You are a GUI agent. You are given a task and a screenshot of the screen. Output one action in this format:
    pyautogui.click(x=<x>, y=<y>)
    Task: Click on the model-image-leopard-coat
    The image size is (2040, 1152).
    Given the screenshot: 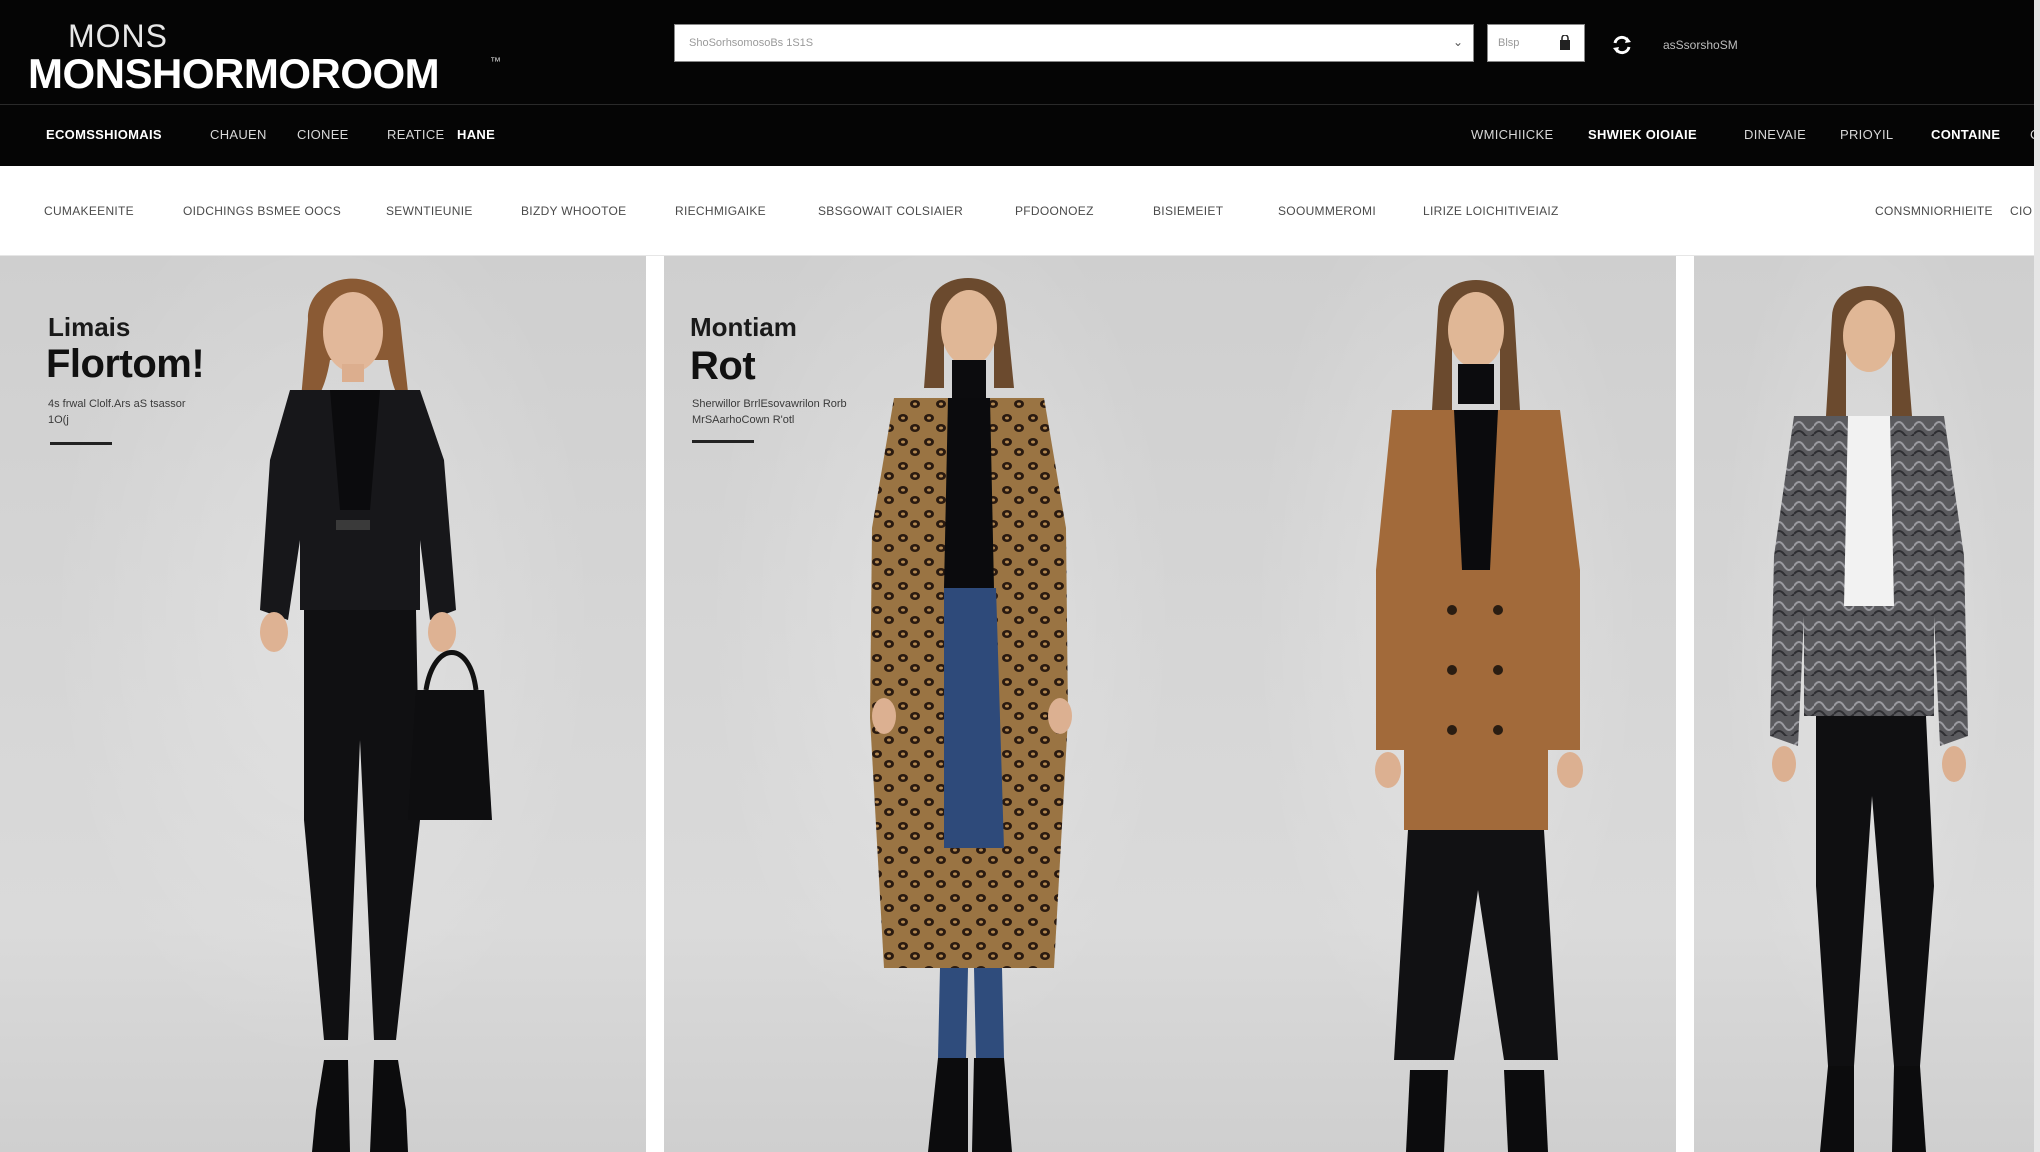 What is the action you would take?
    pyautogui.click(x=971, y=715)
    